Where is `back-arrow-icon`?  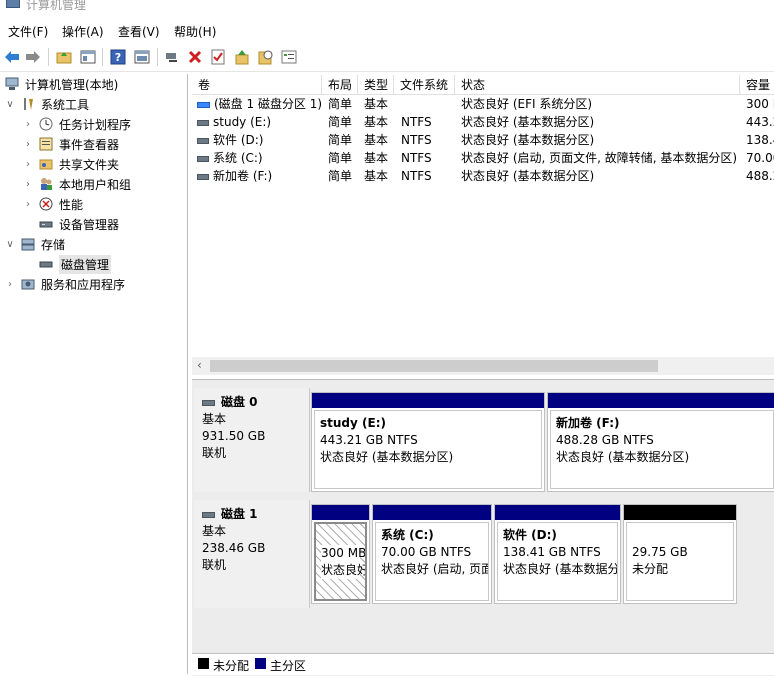
back-arrow-icon is located at coordinates (12, 57).